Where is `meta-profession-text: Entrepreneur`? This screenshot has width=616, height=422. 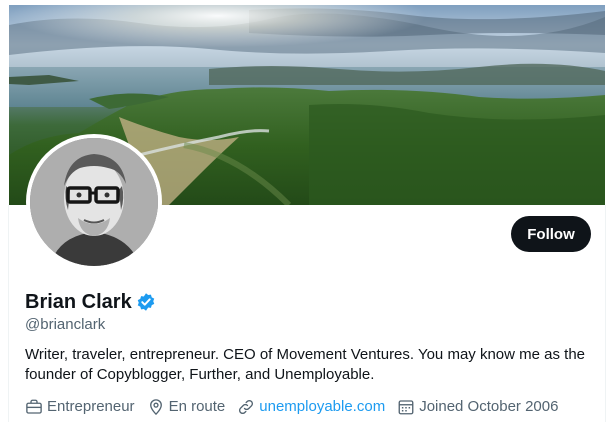 meta-profession-text: Entrepreneur is located at coordinates (91, 406).